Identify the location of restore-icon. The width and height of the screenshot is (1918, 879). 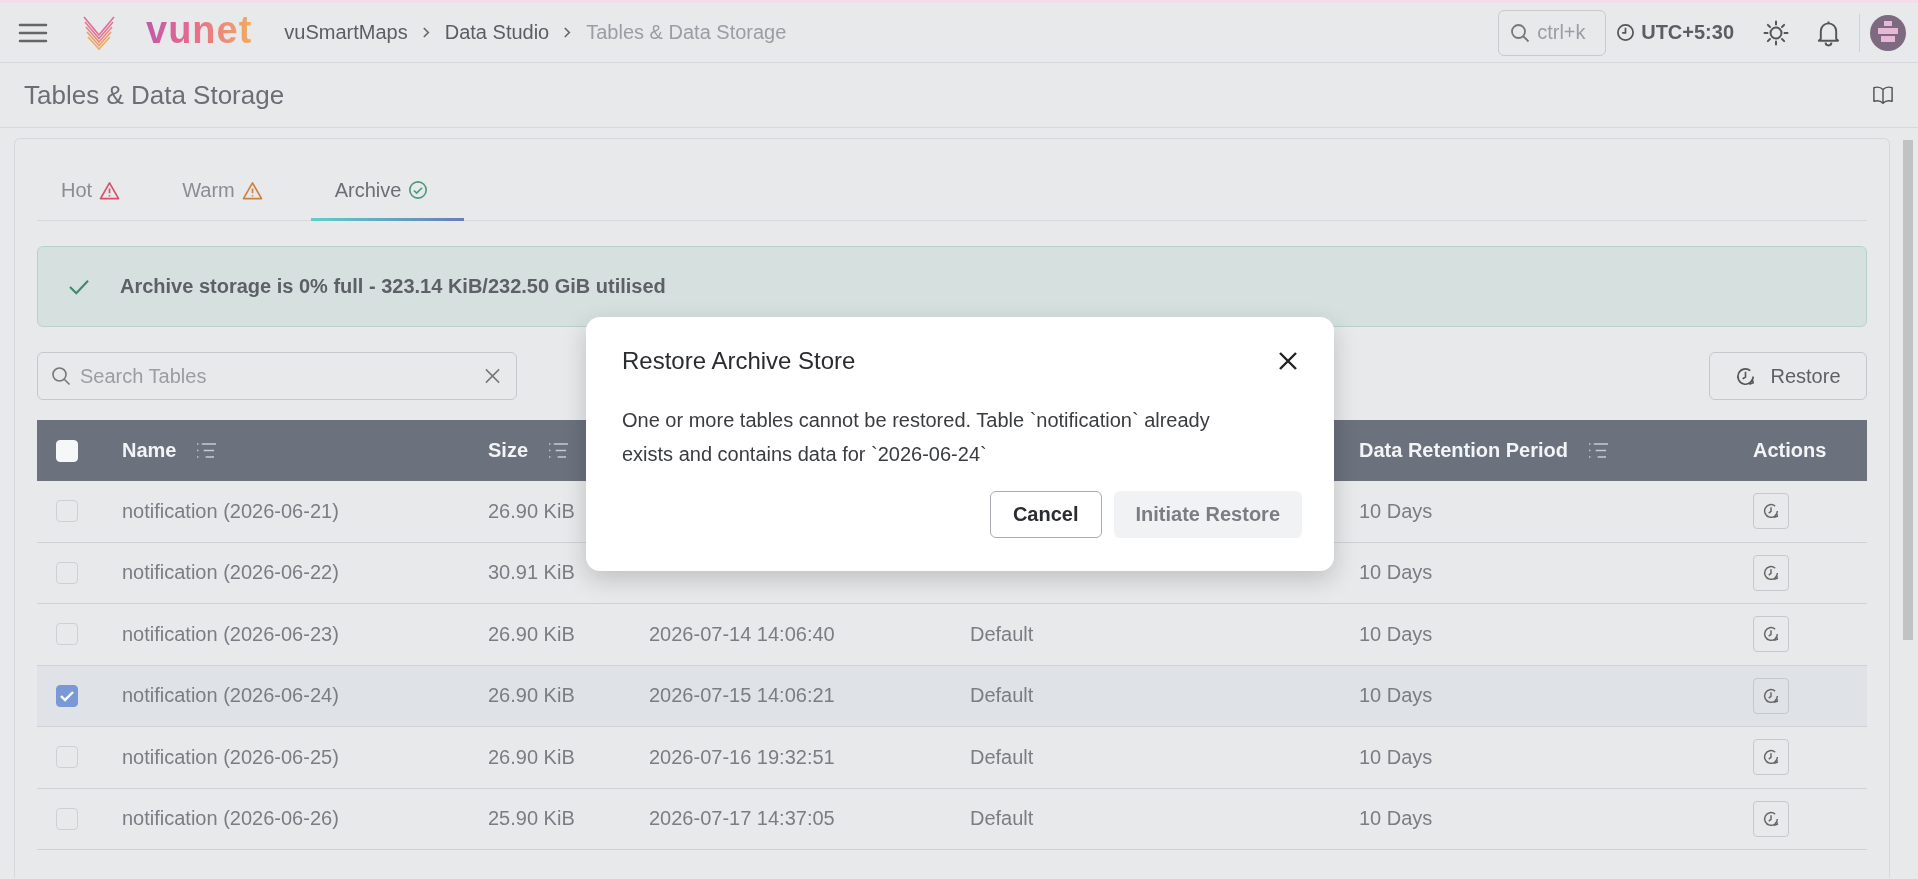
(1746, 376).